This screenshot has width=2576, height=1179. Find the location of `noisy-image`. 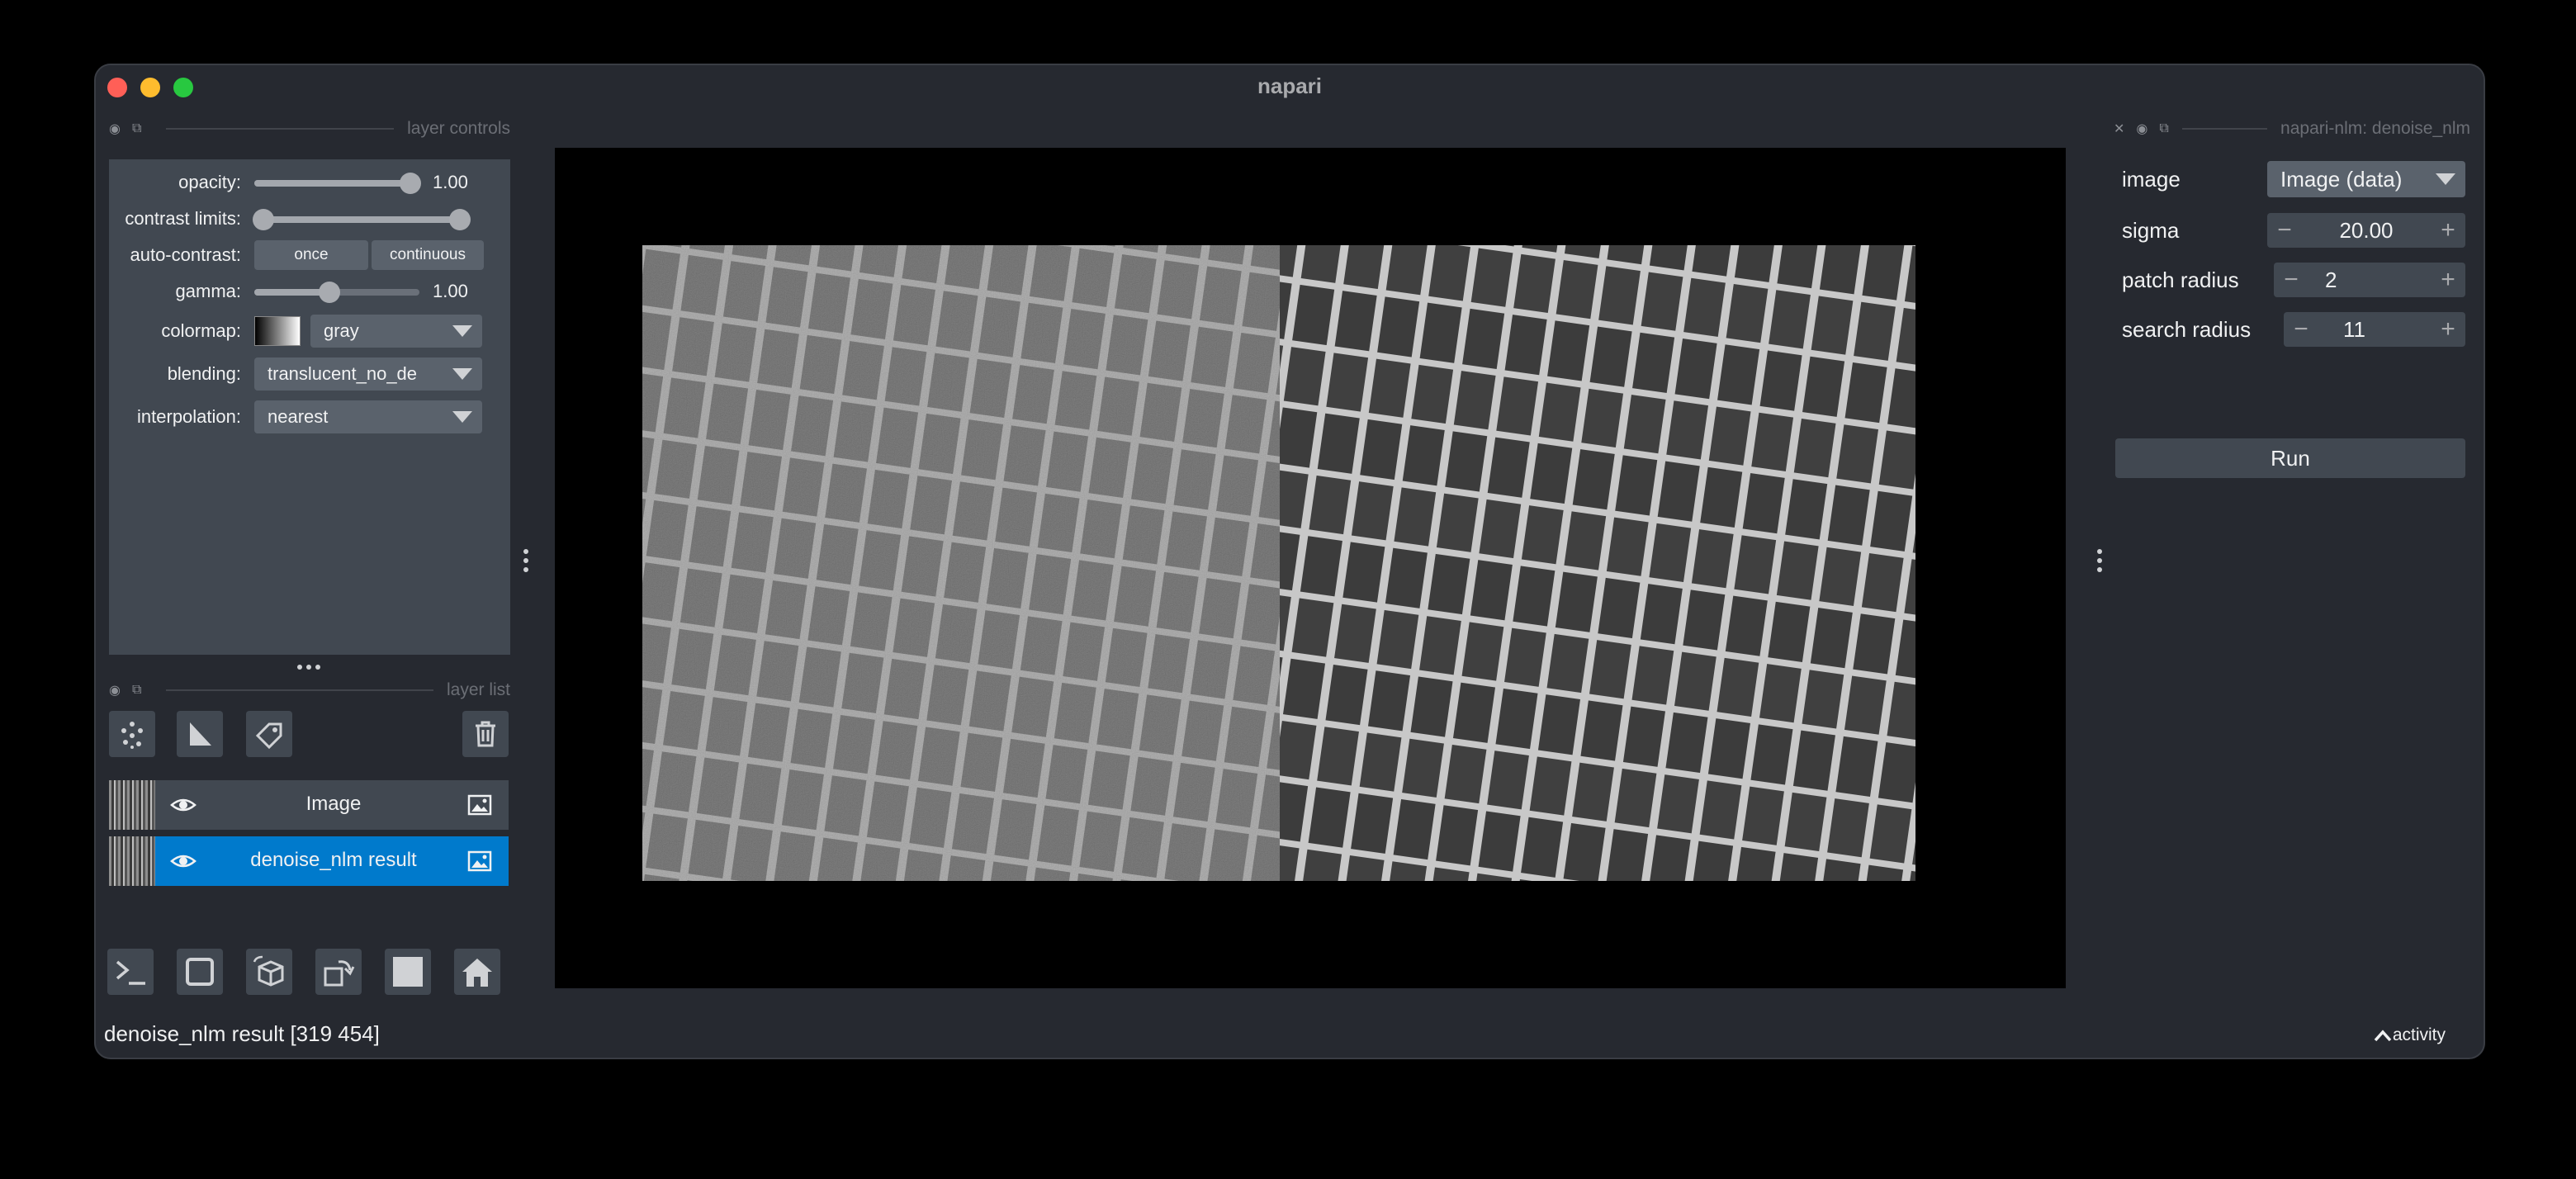

noisy-image is located at coordinates (961, 563).